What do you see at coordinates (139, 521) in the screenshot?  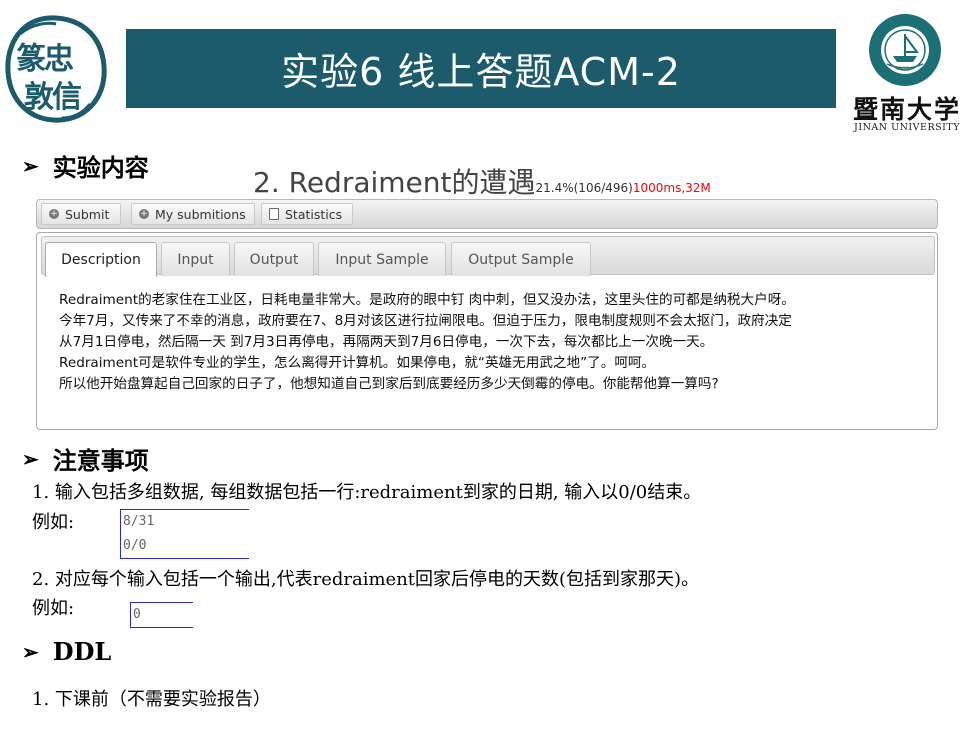 I see `input-example-line: 8/31` at bounding box center [139, 521].